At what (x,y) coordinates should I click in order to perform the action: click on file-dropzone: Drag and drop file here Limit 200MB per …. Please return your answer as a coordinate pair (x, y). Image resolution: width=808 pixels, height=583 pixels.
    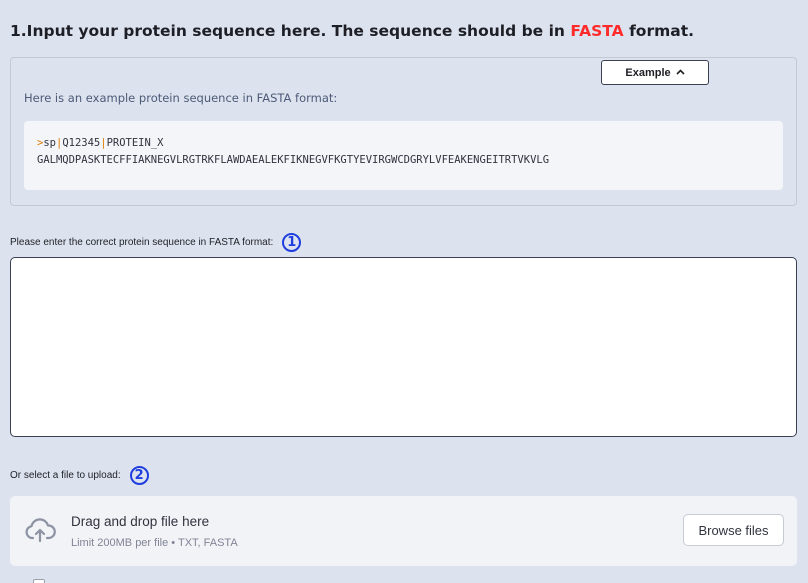
    Looking at the image, I should click on (403, 531).